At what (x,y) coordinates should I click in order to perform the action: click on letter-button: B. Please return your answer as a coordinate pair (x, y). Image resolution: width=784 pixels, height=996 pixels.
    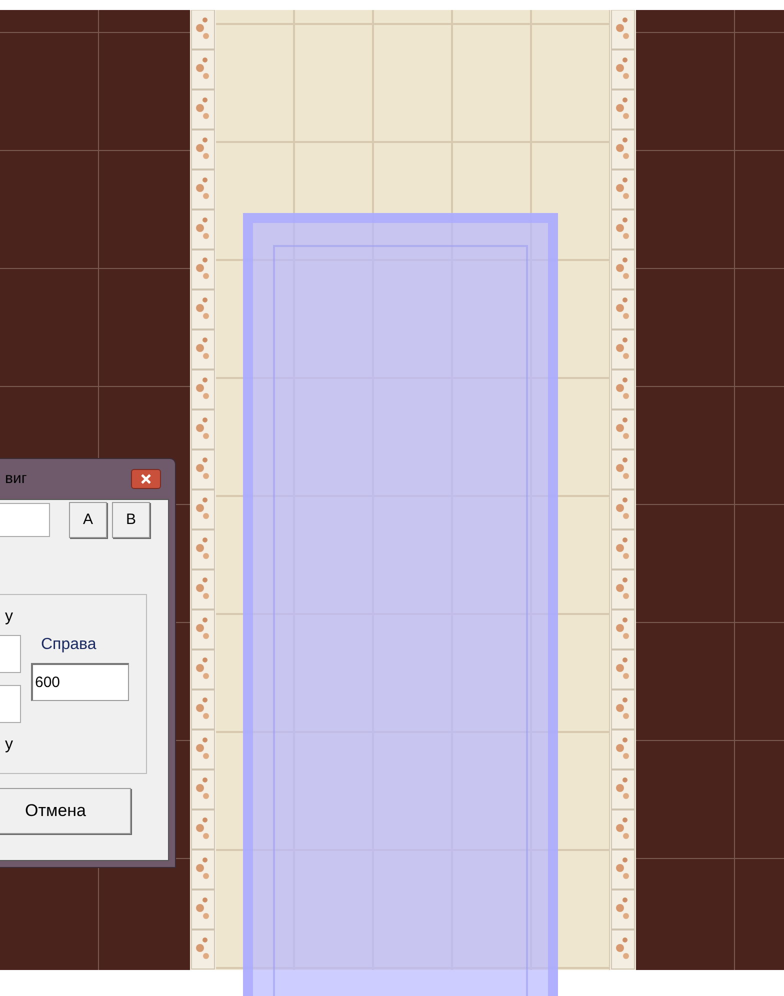
    Looking at the image, I should click on (131, 520).